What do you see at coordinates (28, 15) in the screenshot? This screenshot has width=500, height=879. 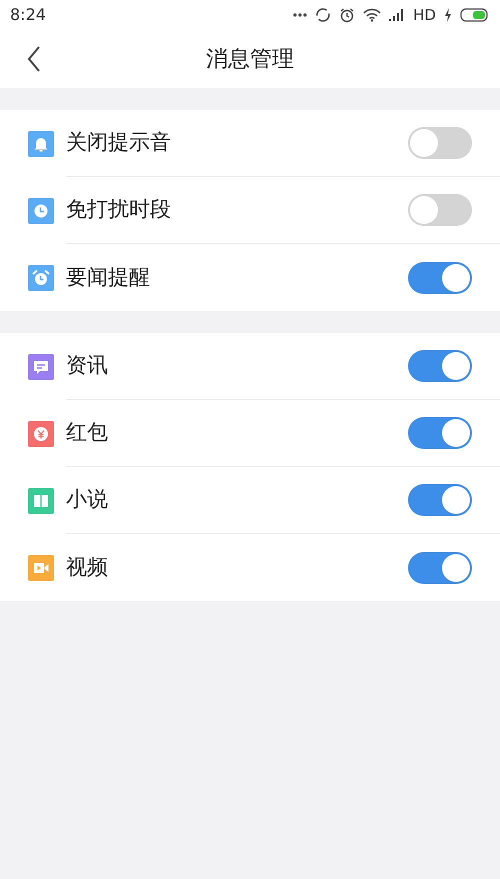 I see `status-time: 8:24` at bounding box center [28, 15].